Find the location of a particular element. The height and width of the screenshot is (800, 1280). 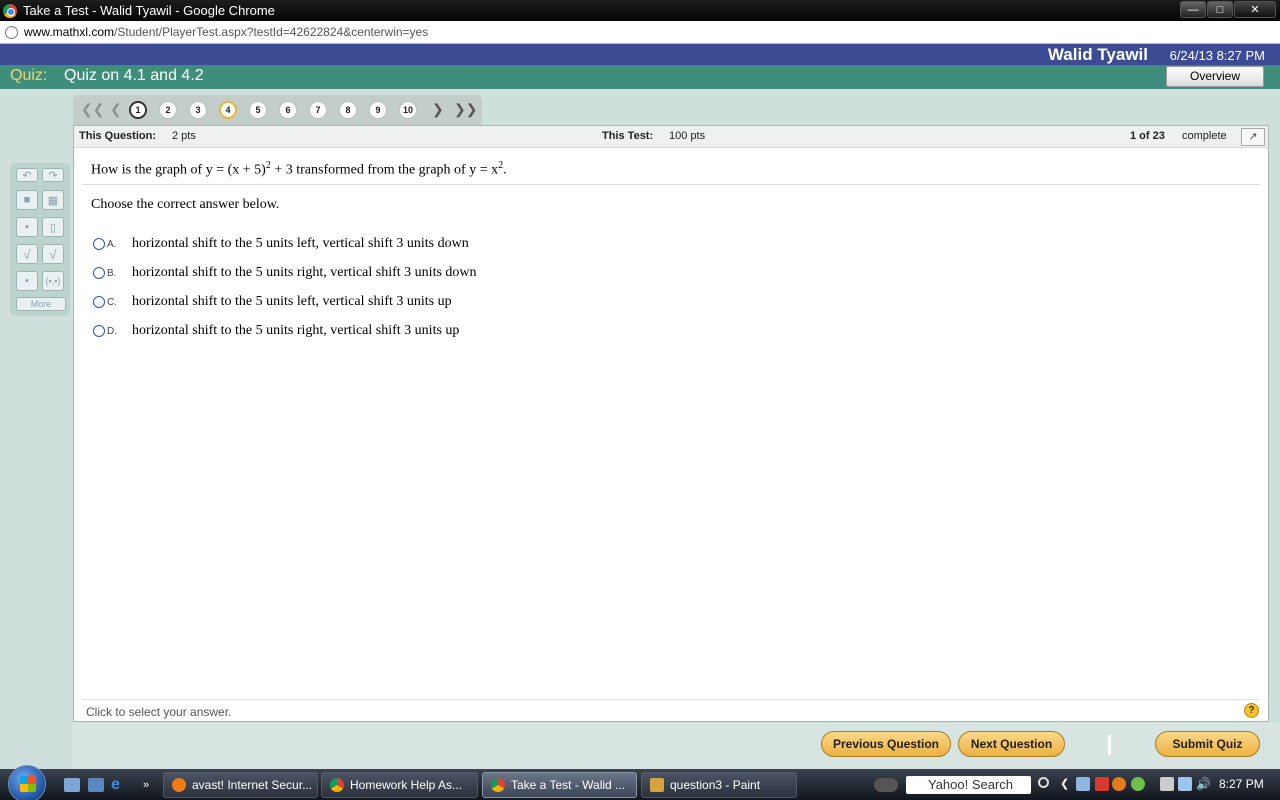

internet-explorer-icon: e is located at coordinates (119, 785).